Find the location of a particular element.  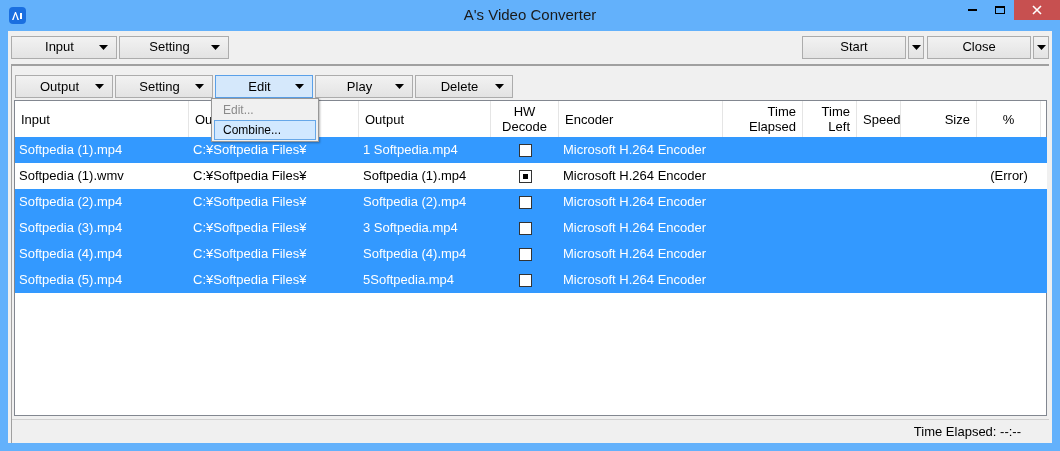

dropdown-button: Delete is located at coordinates (464, 86).